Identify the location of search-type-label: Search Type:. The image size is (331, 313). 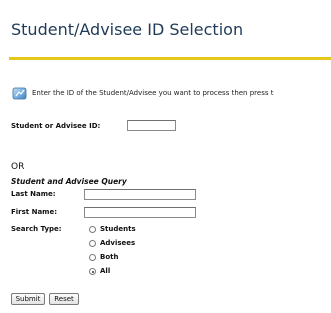
(36, 229).